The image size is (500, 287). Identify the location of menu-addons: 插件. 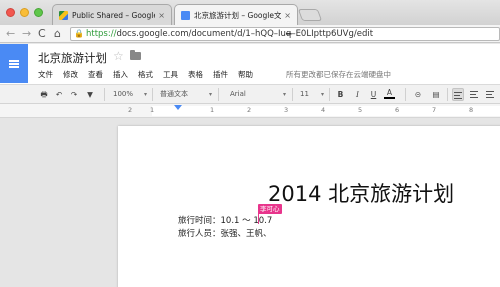
(220, 74).